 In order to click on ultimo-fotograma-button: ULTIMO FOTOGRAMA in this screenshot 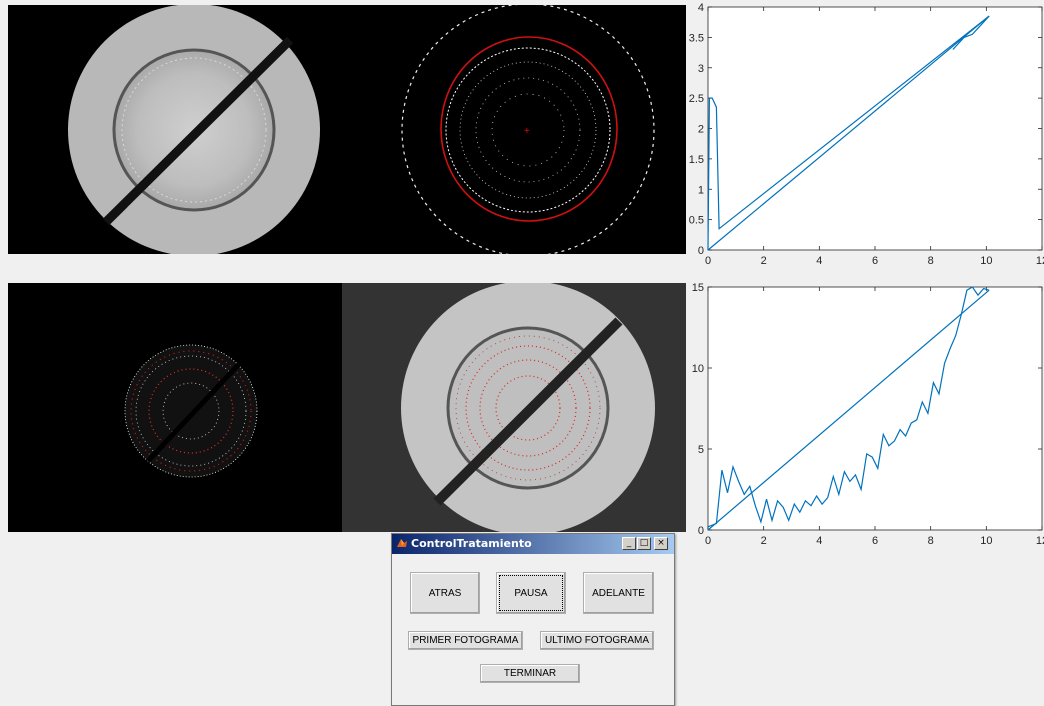, I will do `click(597, 640)`.